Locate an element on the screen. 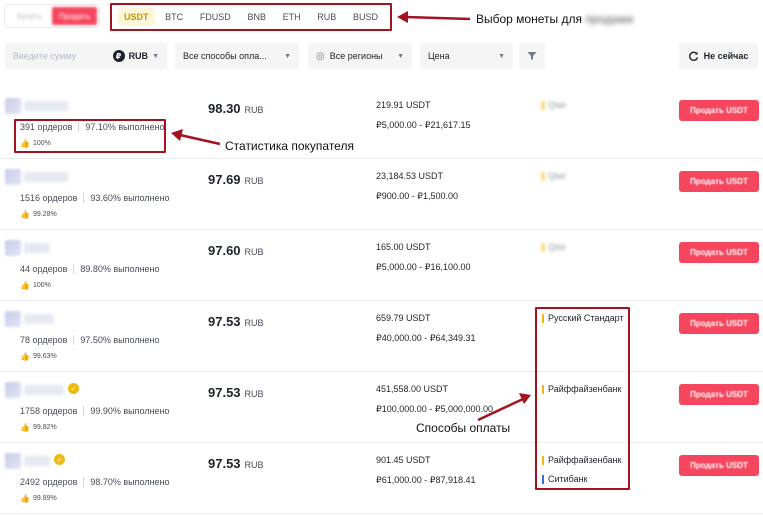 The height and width of the screenshot is (515, 763). completion-rate: 89.80% выполнено is located at coordinates (120, 269).